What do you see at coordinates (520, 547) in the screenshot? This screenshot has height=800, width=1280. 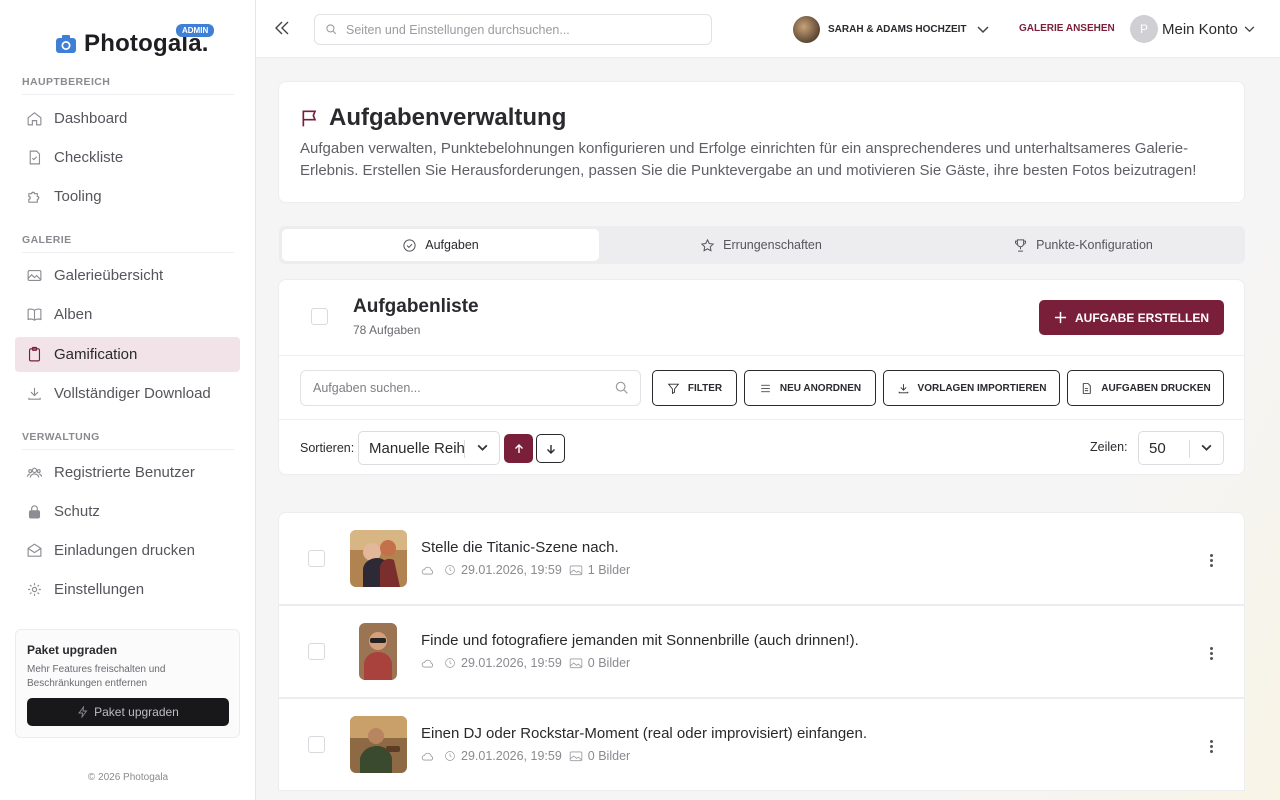 I see `task-title: Stelle die Titanic-Szene nach.` at bounding box center [520, 547].